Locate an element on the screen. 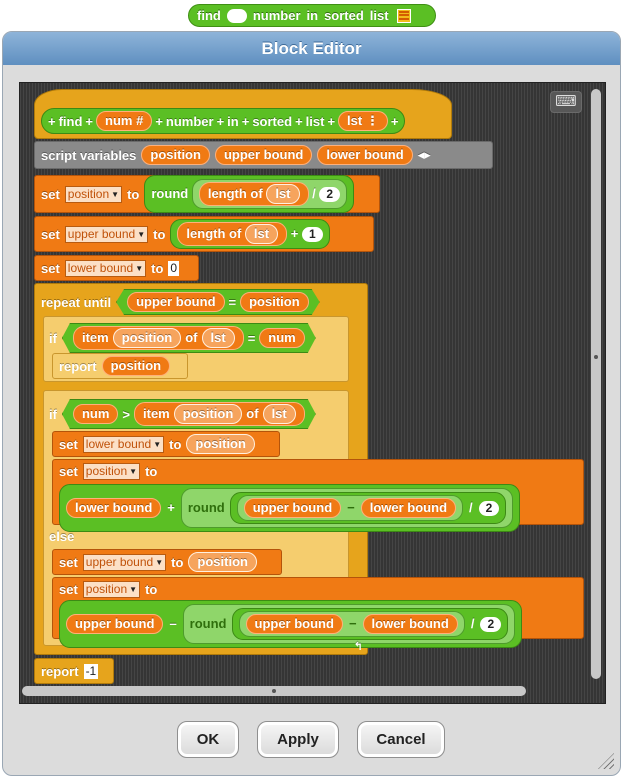  apply-button: Apply is located at coordinates (298, 739).